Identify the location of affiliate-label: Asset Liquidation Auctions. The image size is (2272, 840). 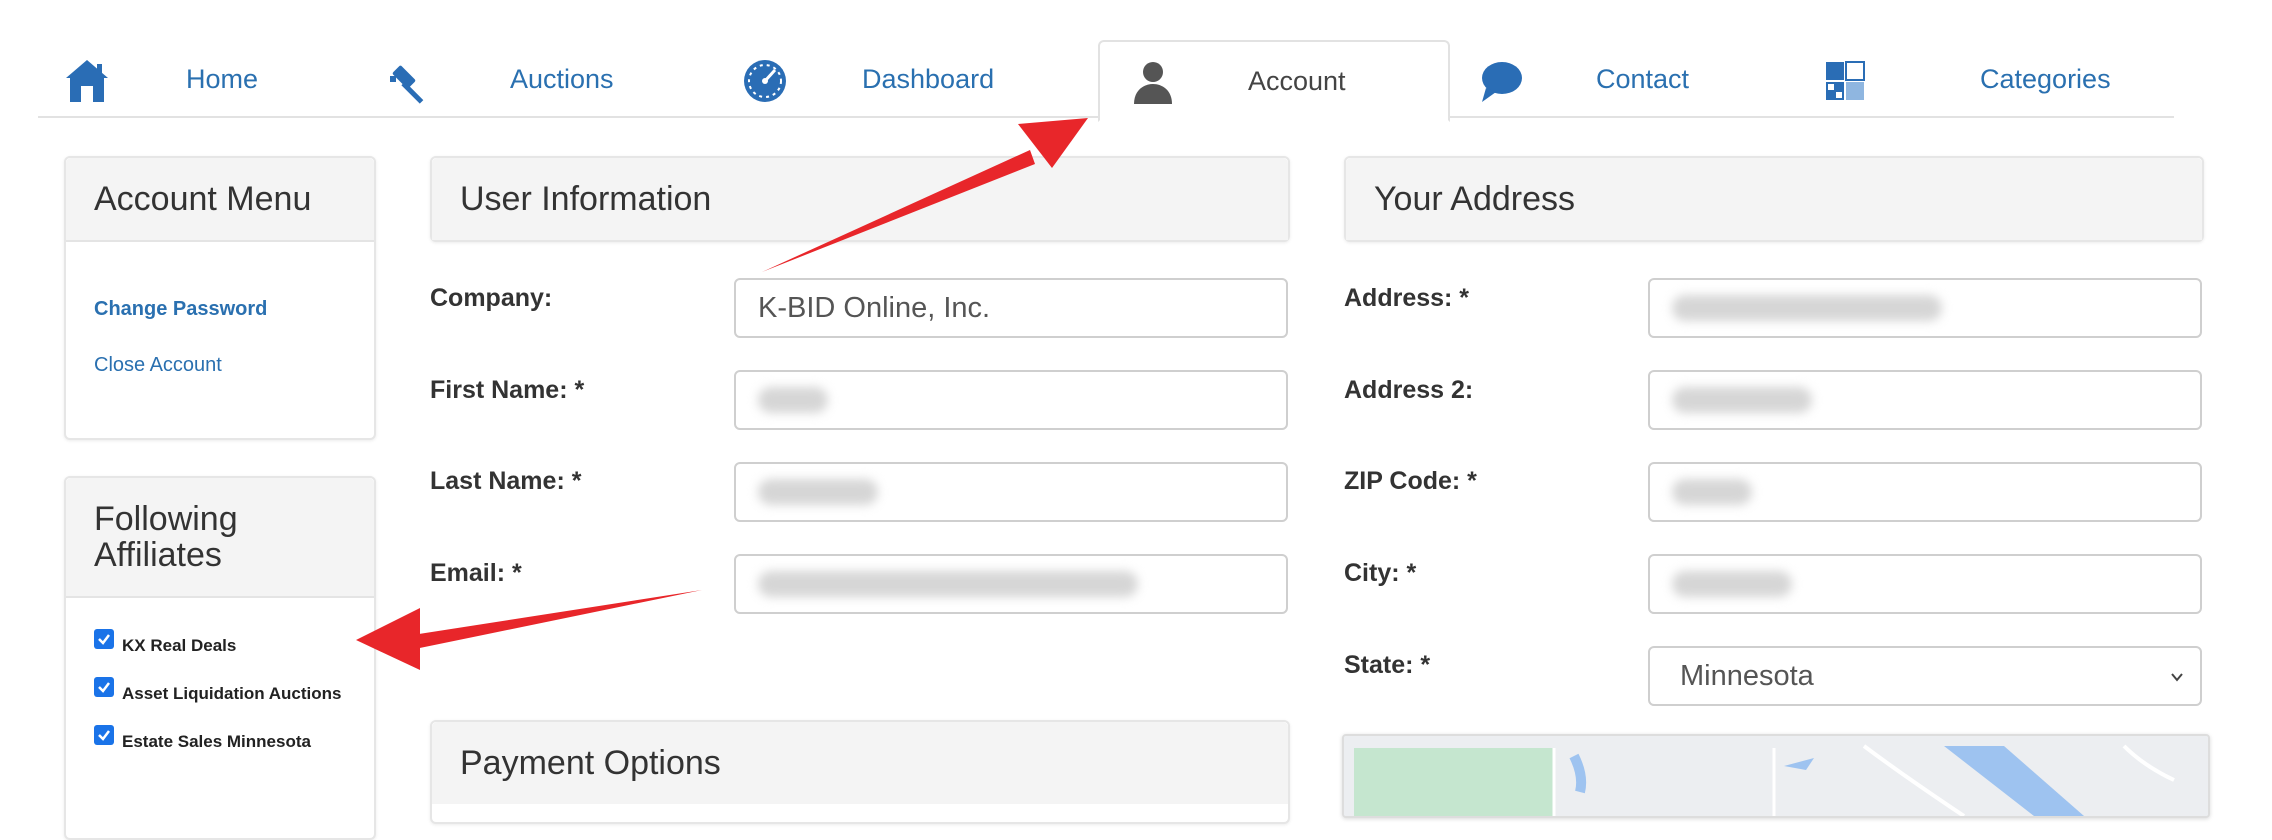
(232, 693).